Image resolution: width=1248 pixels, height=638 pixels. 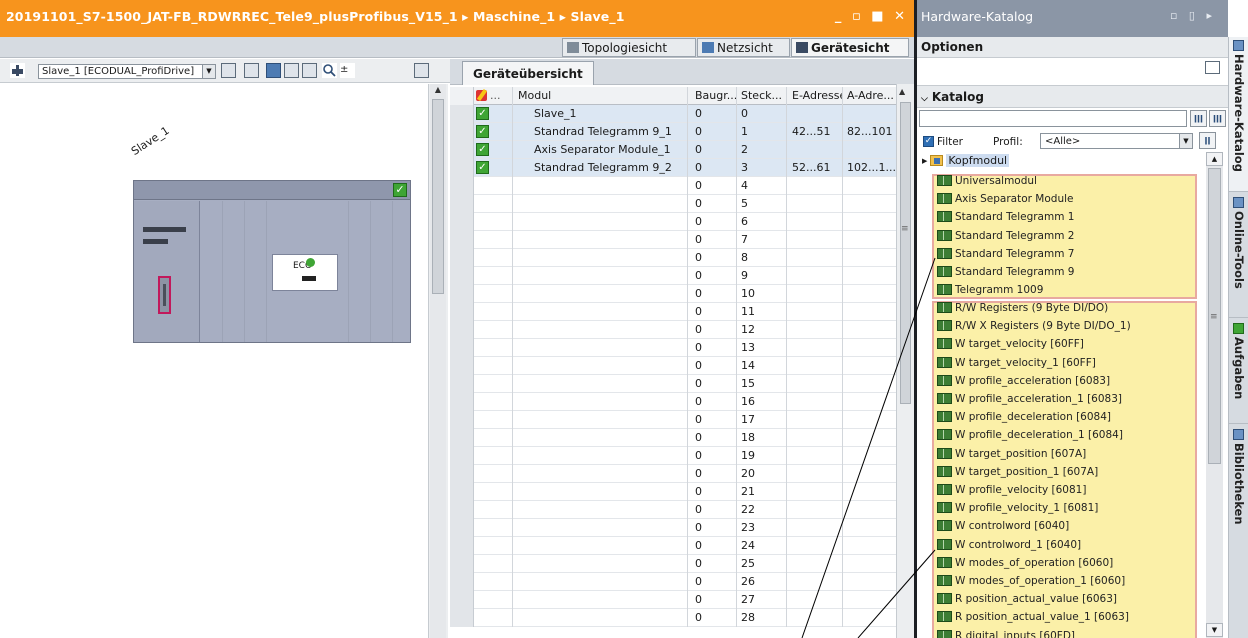 I want to click on table-row: 05, so click(x=673, y=204).